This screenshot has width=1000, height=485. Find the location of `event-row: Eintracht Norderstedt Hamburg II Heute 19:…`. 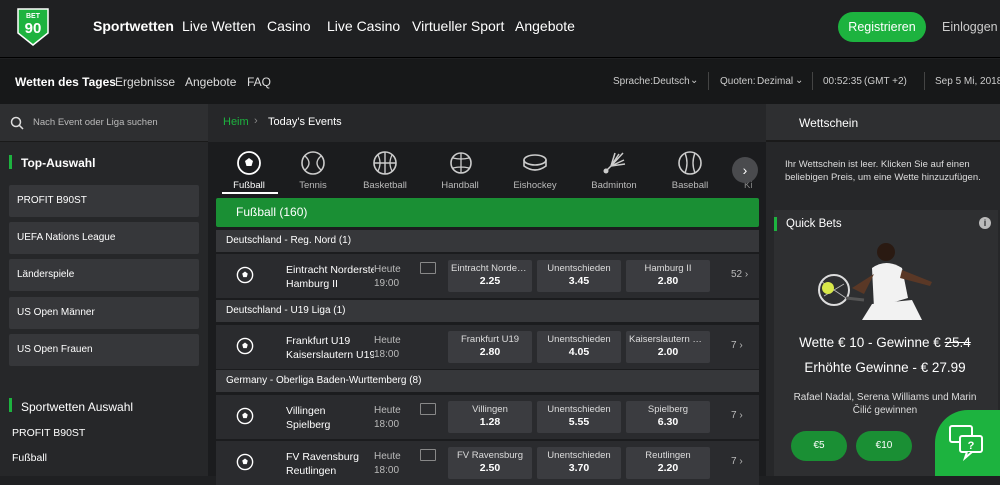

event-row: Eintracht Norderstedt Hamburg II Heute 19:… is located at coordinates (487, 276).